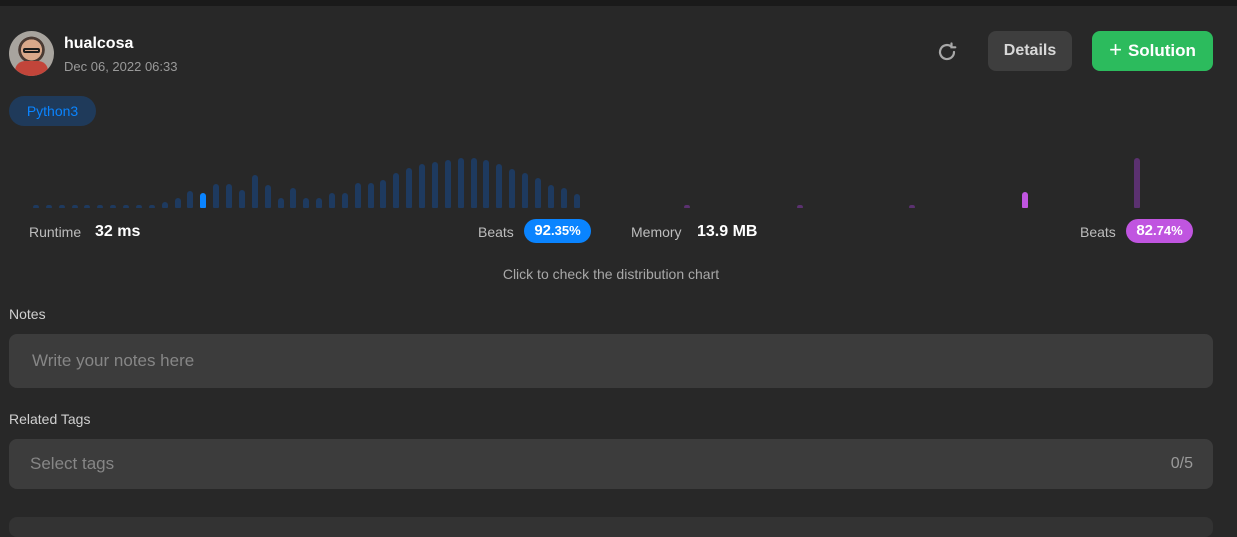 This screenshot has height=537, width=1237. What do you see at coordinates (31, 68) in the screenshot?
I see `avatar-shirt` at bounding box center [31, 68].